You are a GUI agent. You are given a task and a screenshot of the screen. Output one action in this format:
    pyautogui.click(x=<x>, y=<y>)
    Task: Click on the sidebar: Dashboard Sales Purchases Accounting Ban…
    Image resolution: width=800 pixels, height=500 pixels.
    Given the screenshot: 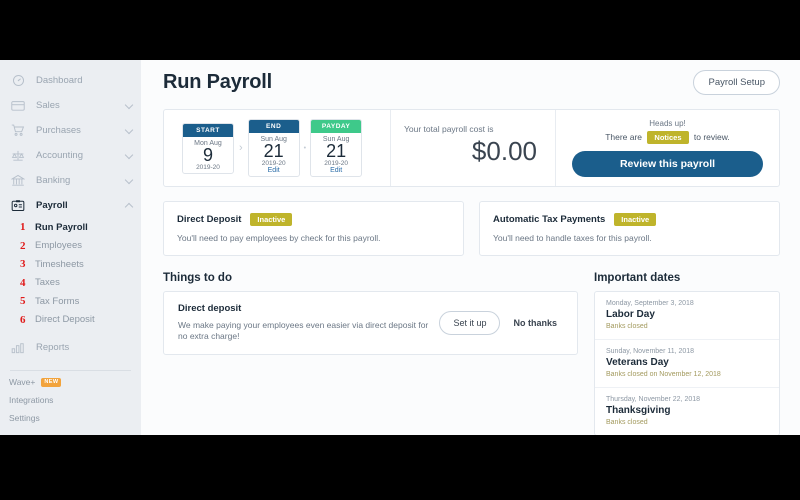 What is the action you would take?
    pyautogui.click(x=70, y=247)
    